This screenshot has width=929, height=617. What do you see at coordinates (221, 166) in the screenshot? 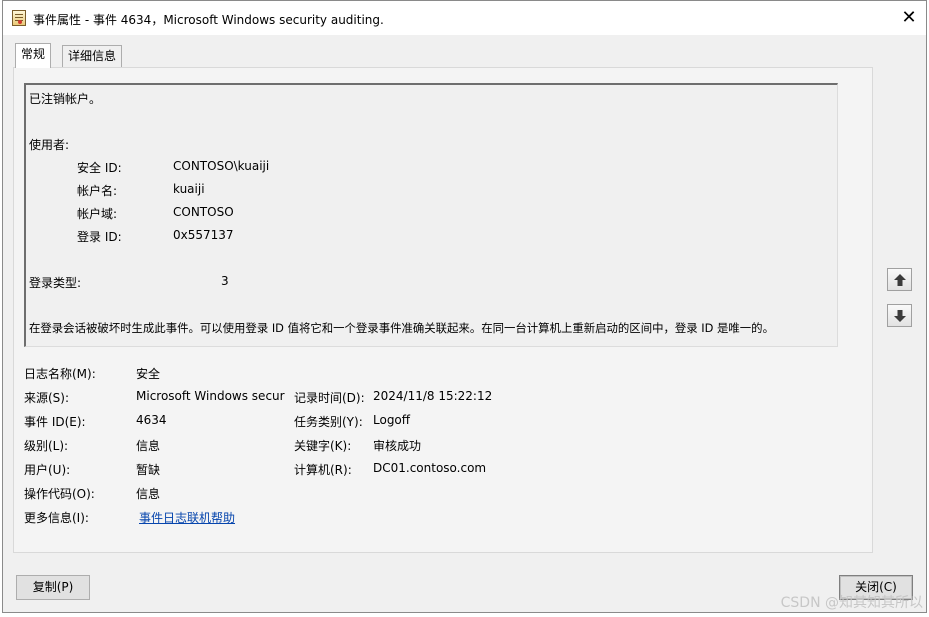
I see `security-id-value: CONTOSO\kuaiji` at bounding box center [221, 166].